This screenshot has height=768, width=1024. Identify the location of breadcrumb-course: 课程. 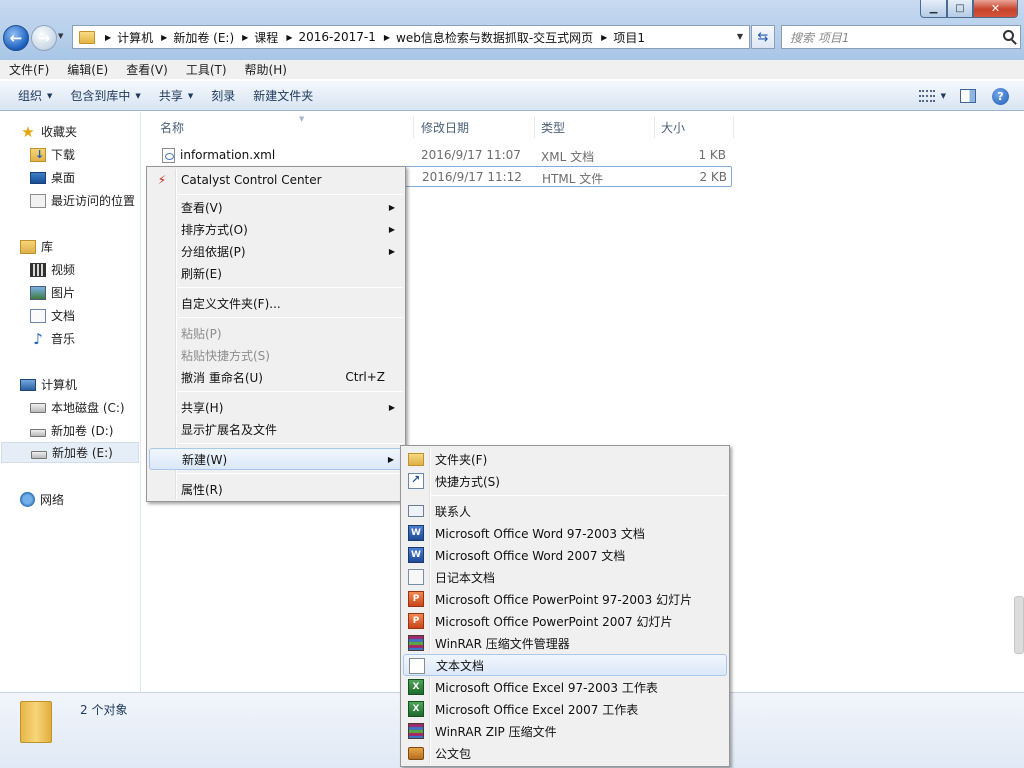
(266, 37).